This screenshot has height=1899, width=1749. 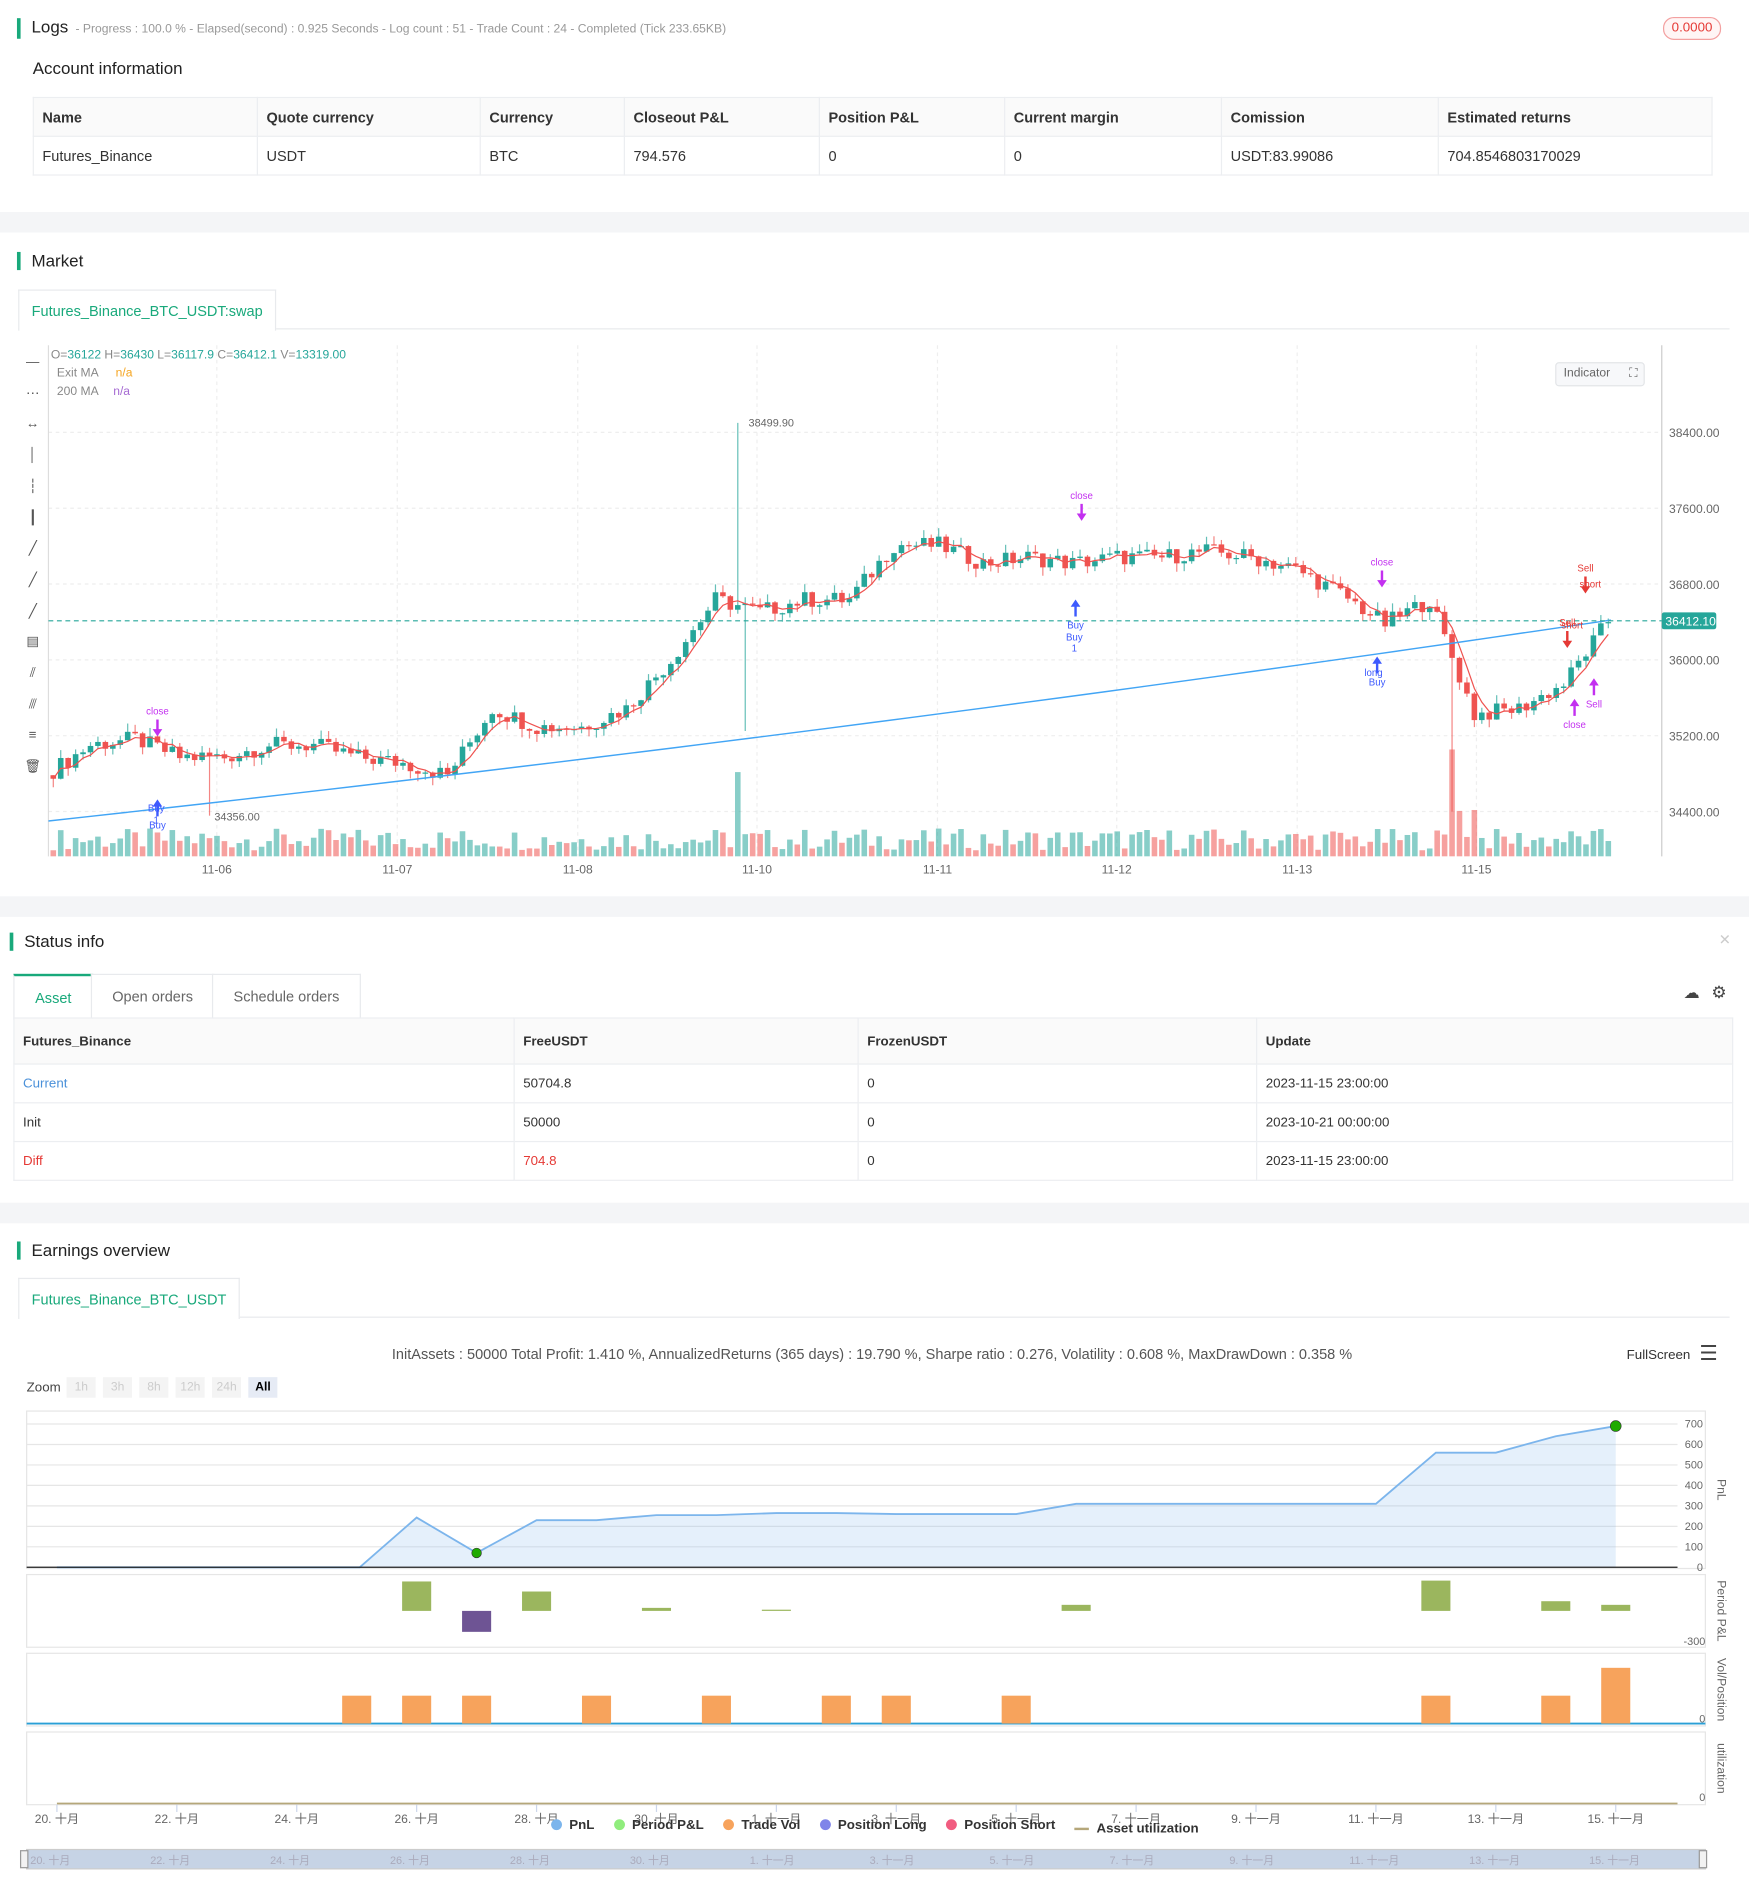 I want to click on trade-marker-label: 1, so click(x=156, y=821).